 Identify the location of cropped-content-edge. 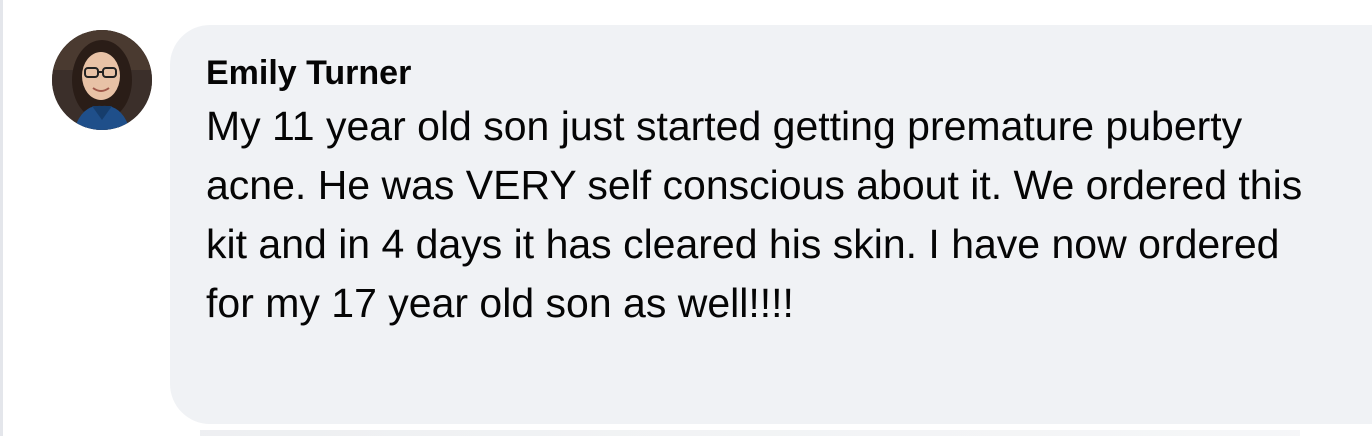
(750, 433).